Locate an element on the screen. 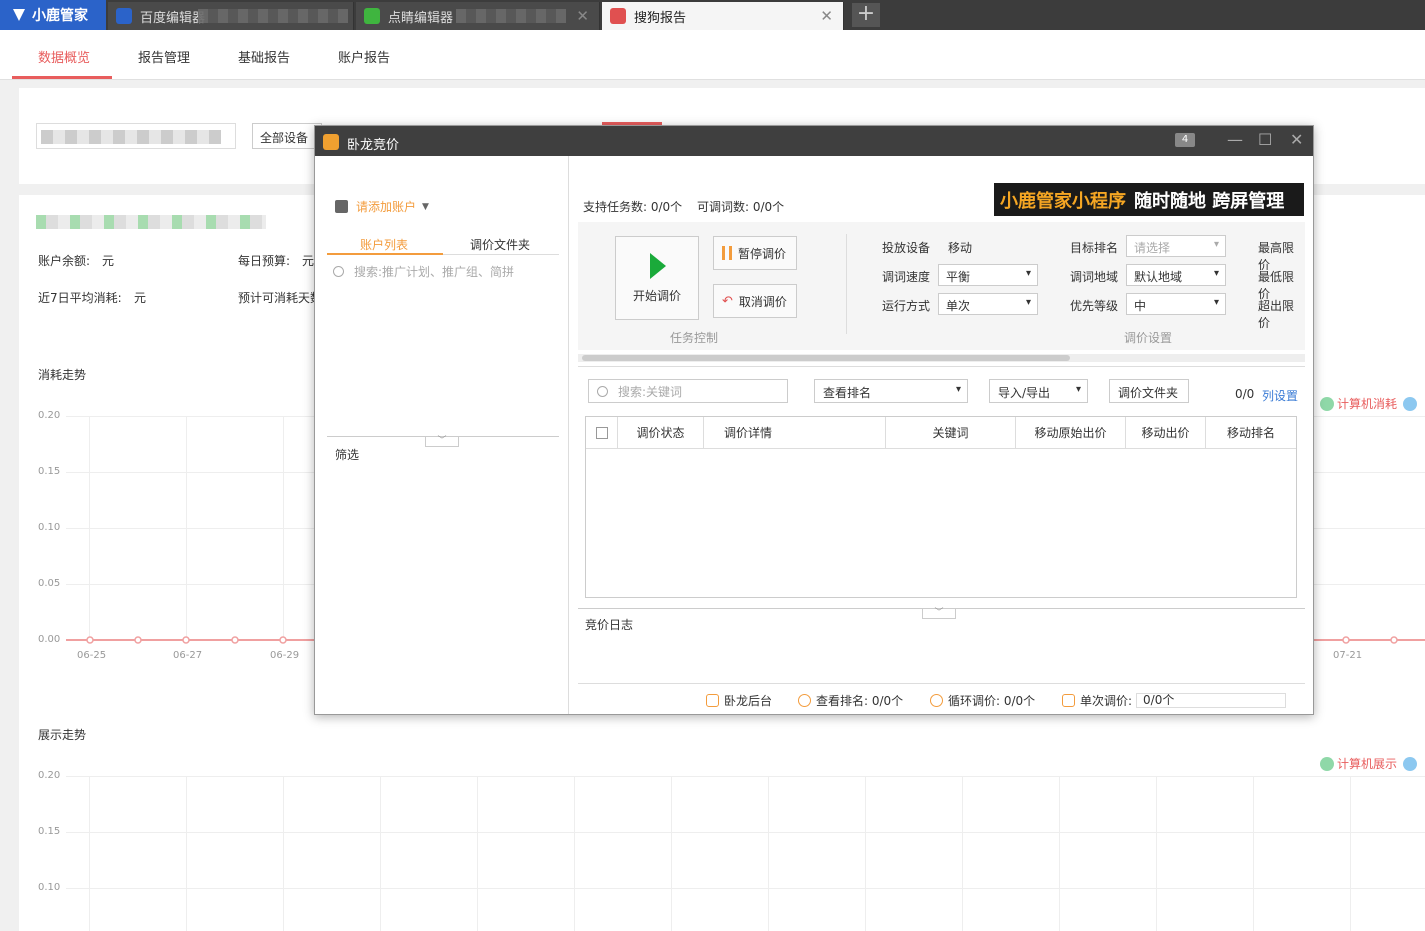  brand-logo: 小鹿管家 is located at coordinates (53, 15).